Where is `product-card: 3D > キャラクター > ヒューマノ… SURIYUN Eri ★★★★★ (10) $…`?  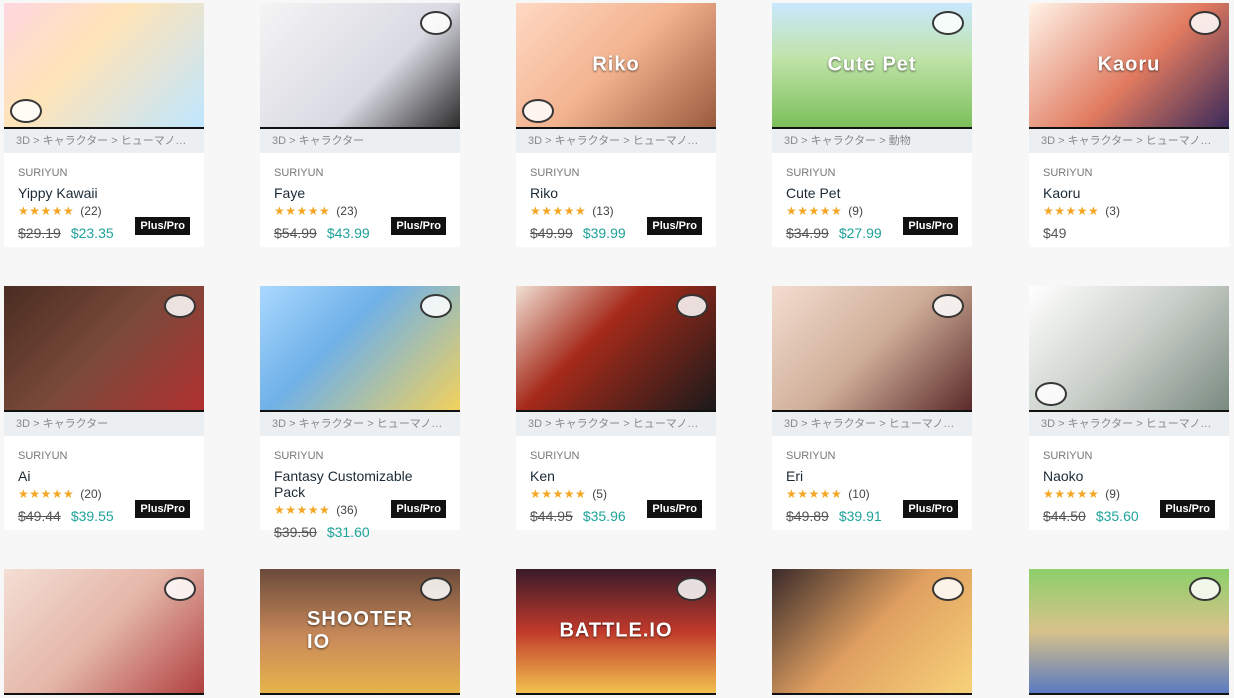
product-card: 3D > キャラクター > ヒューマノ… SURIYUN Eri ★★★★★ (10) $… is located at coordinates (872, 408).